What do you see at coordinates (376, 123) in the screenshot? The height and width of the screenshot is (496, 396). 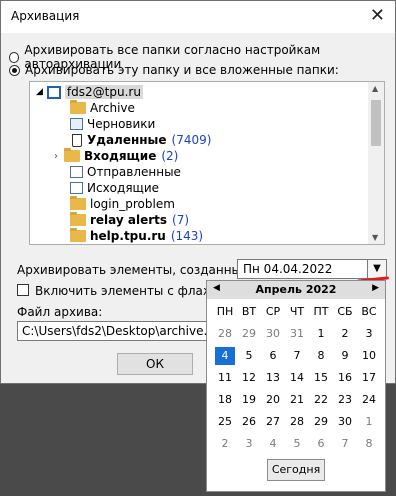 I see `scroll-thumb` at bounding box center [376, 123].